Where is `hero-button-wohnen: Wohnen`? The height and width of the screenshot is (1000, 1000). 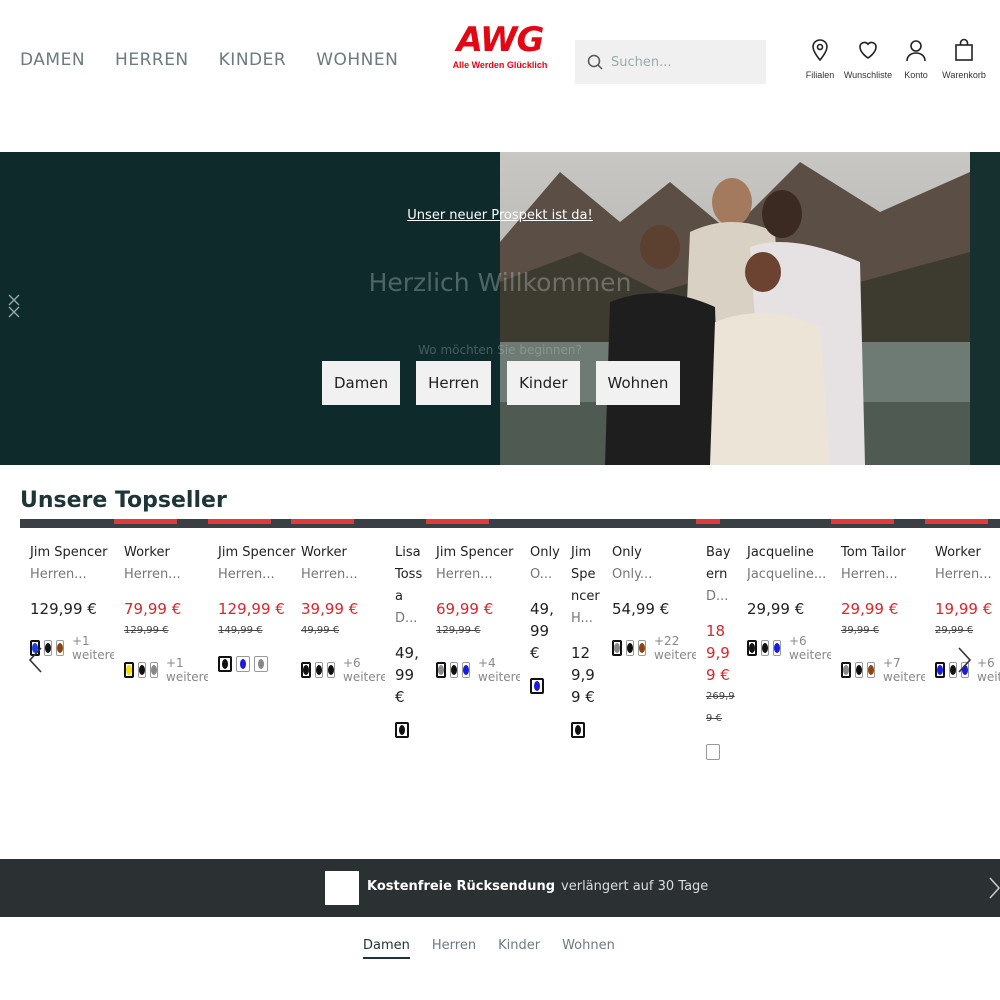 hero-button-wohnen: Wohnen is located at coordinates (638, 383).